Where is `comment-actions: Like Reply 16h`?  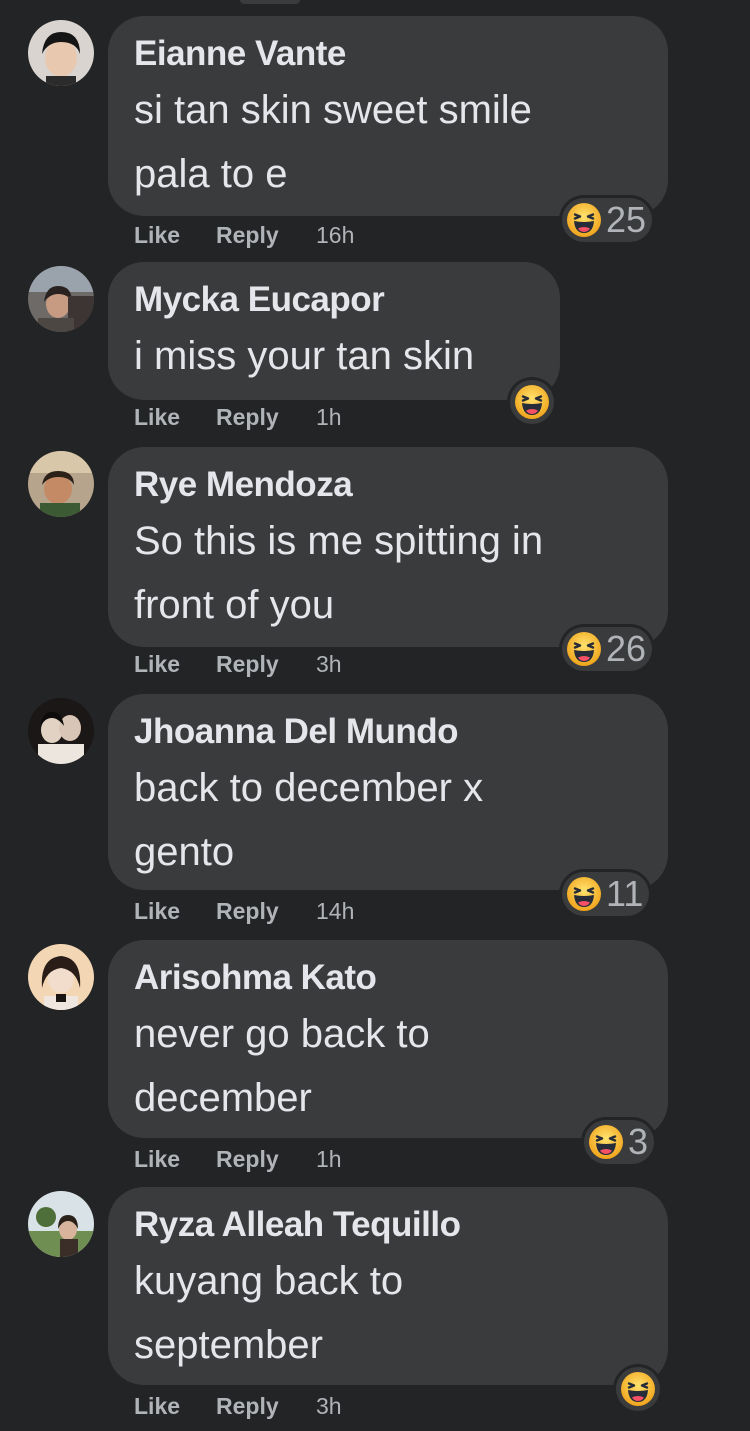
comment-actions: Like Reply 16h is located at coordinates (244, 235).